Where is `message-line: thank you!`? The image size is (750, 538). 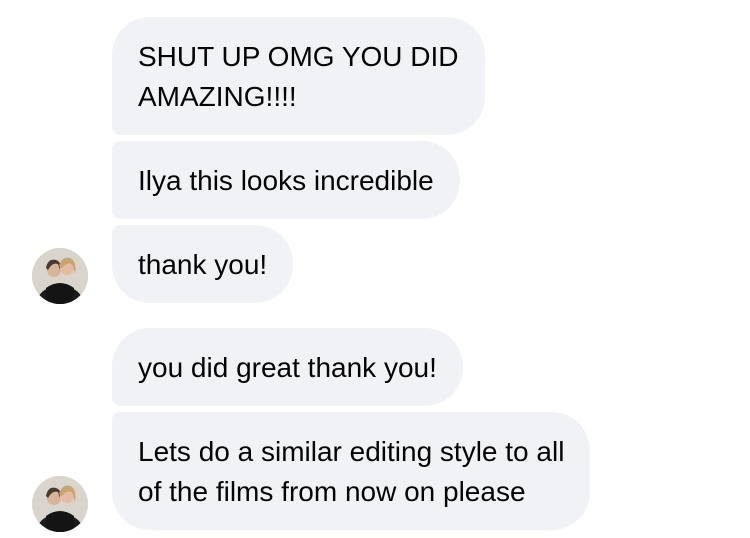
message-line: thank you! is located at coordinates (203, 264).